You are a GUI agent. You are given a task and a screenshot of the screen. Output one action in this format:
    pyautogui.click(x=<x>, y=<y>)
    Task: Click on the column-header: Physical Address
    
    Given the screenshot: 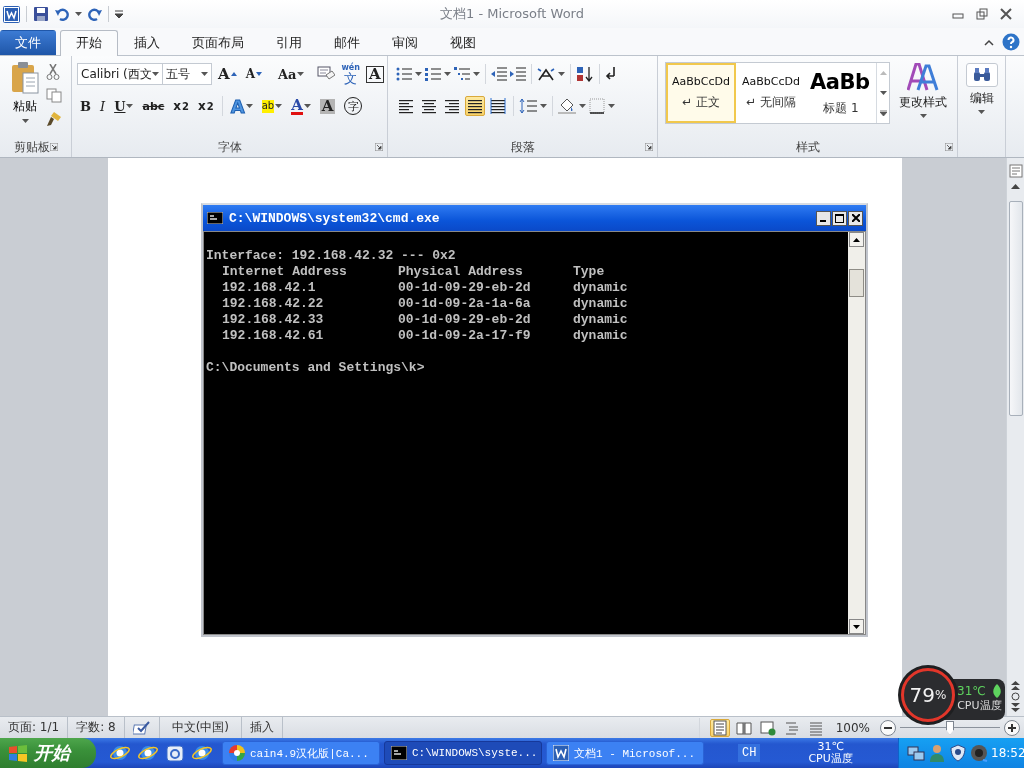 What is the action you would take?
    pyautogui.click(x=461, y=272)
    